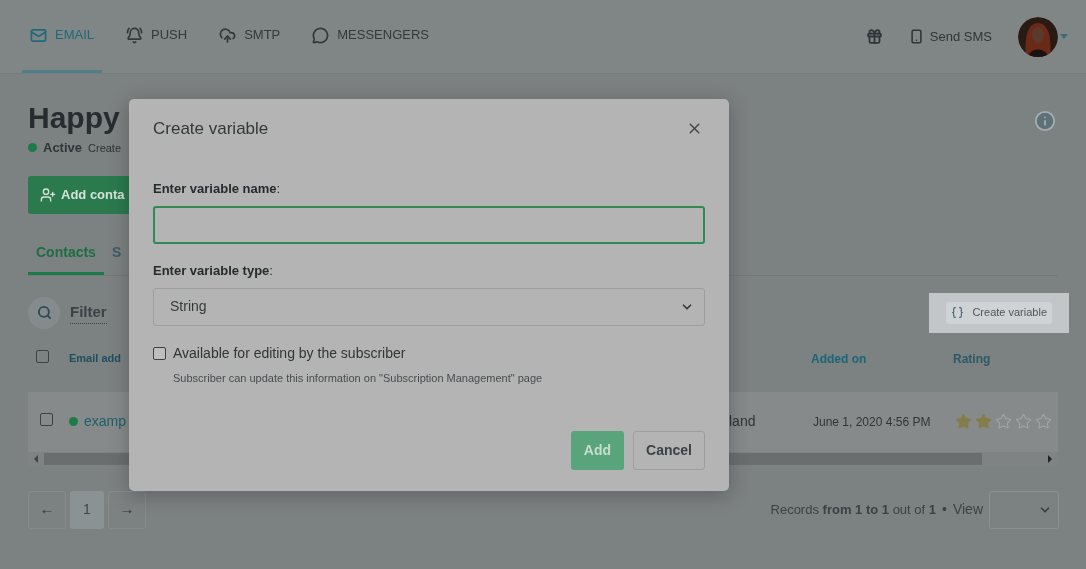 Image resolution: width=1086 pixels, height=569 pixels. What do you see at coordinates (48, 194) in the screenshot?
I see `user-plus-icon` at bounding box center [48, 194].